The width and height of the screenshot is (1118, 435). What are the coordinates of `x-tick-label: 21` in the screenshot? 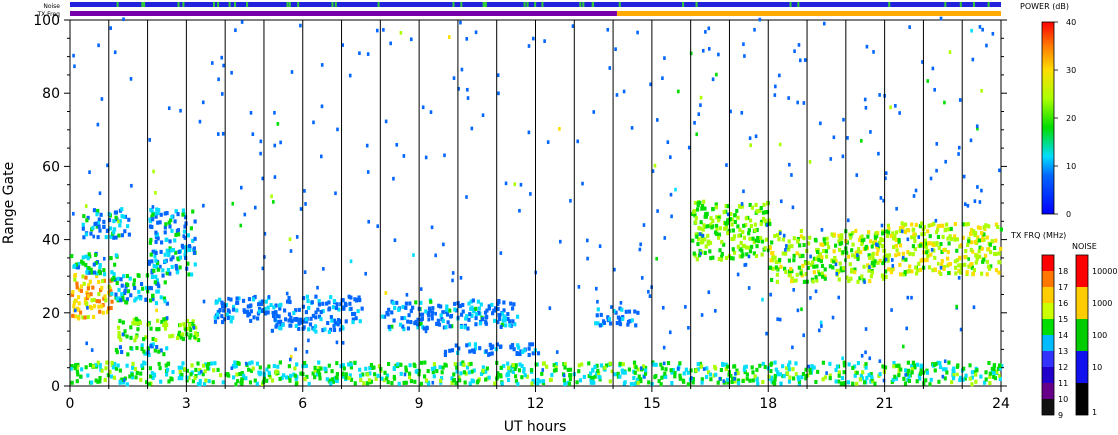 It's located at (885, 404).